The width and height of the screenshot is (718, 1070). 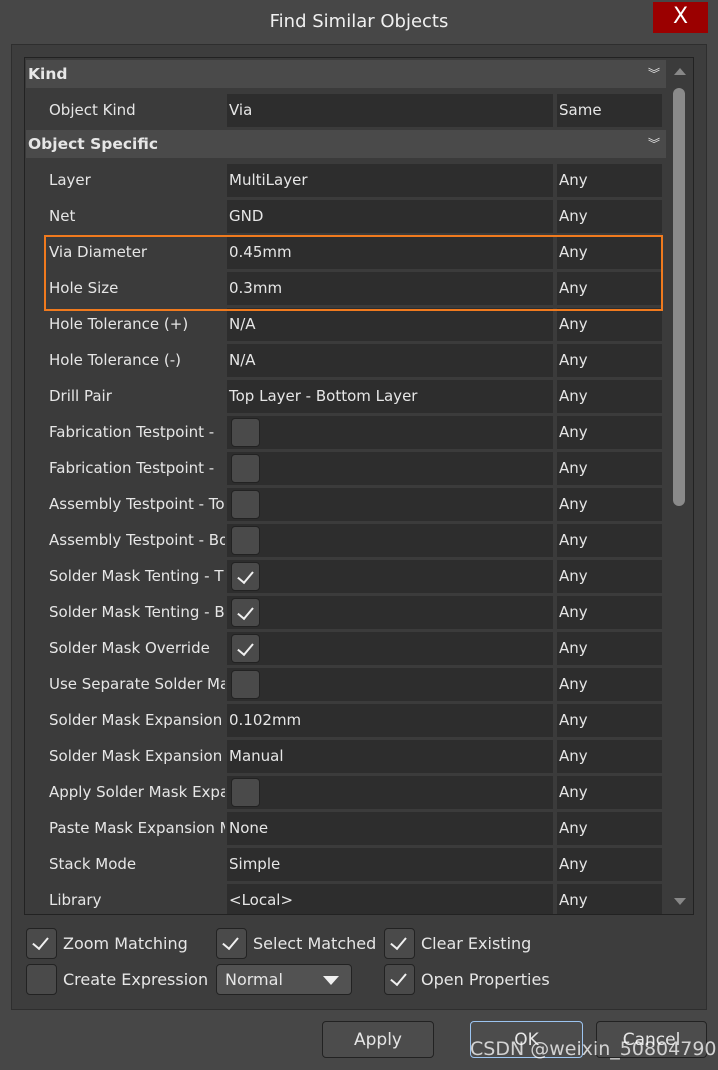 I want to click on table-row: Solder Mask Expansion 0.102mm Any, so click(x=345, y=720).